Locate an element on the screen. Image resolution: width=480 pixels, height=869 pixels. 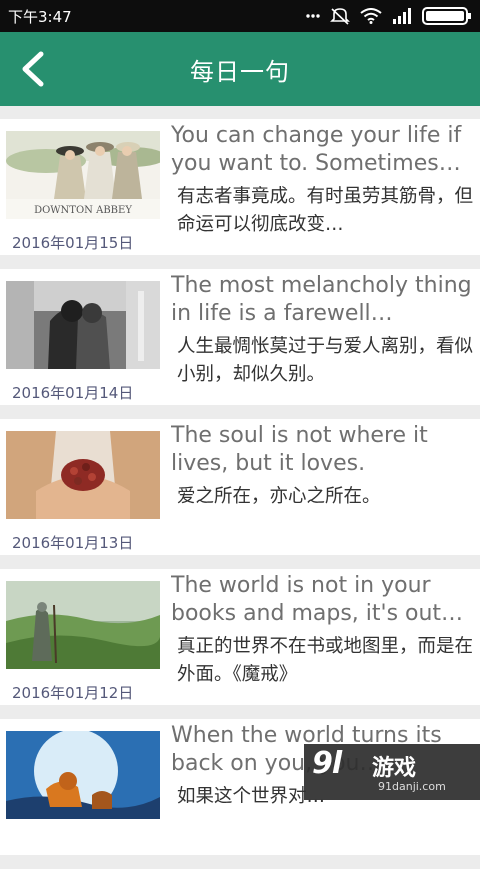
watermark-logo: 9l is located at coordinates (327, 763).